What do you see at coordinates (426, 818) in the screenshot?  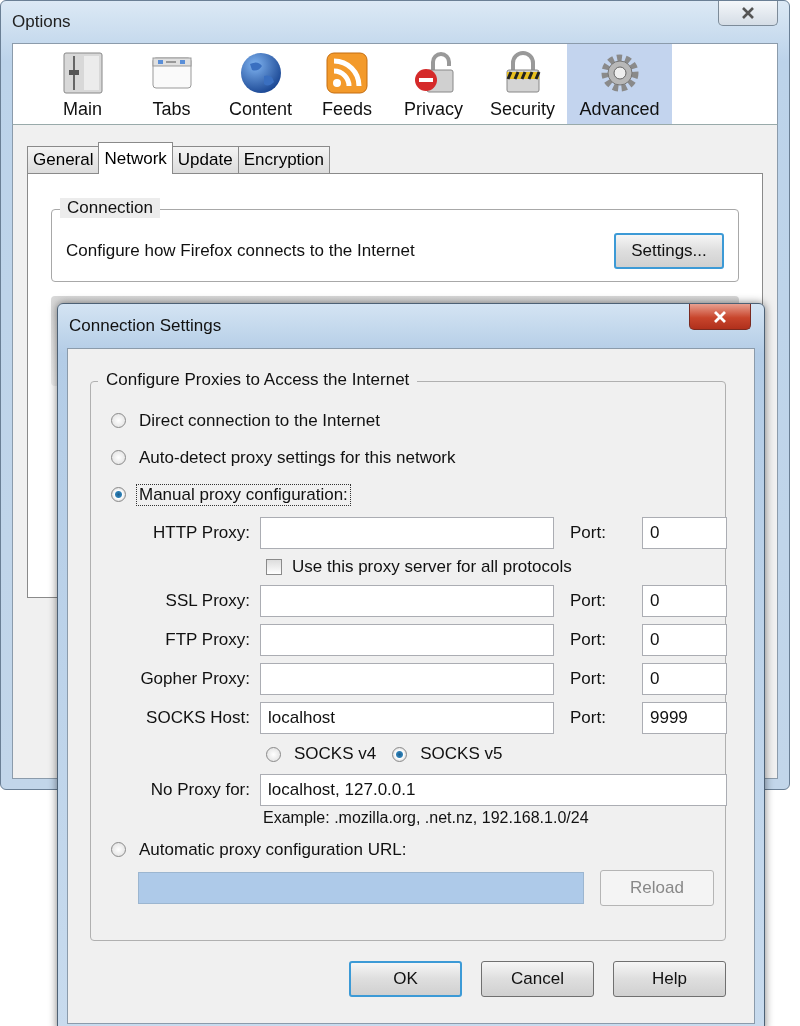 I see `example-text: Example: .mozilla.org, .net.nz, 192.168.1.0/24` at bounding box center [426, 818].